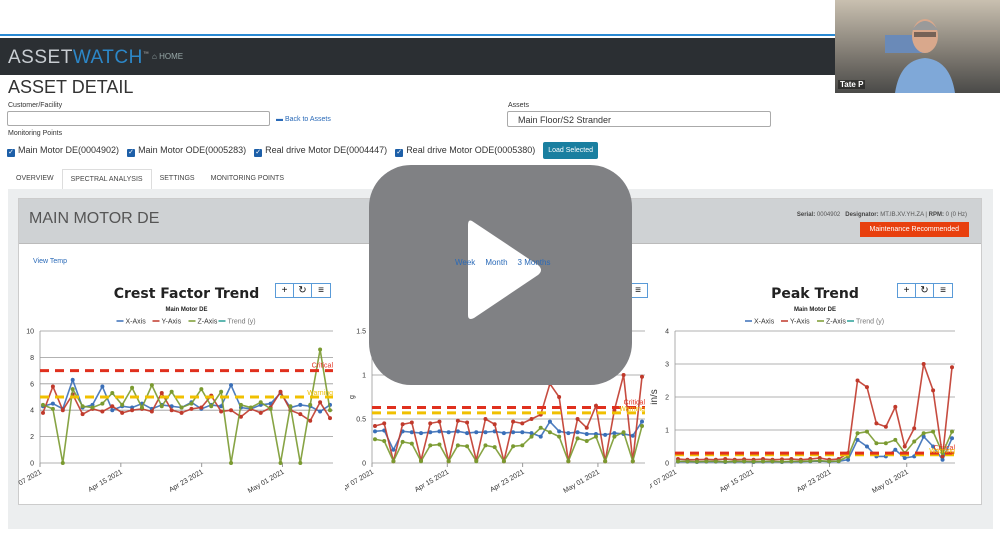 Image resolution: width=1000 pixels, height=550 pixels. What do you see at coordinates (534, 262) in the screenshot?
I see `range-3-months: 3 Months` at bounding box center [534, 262].